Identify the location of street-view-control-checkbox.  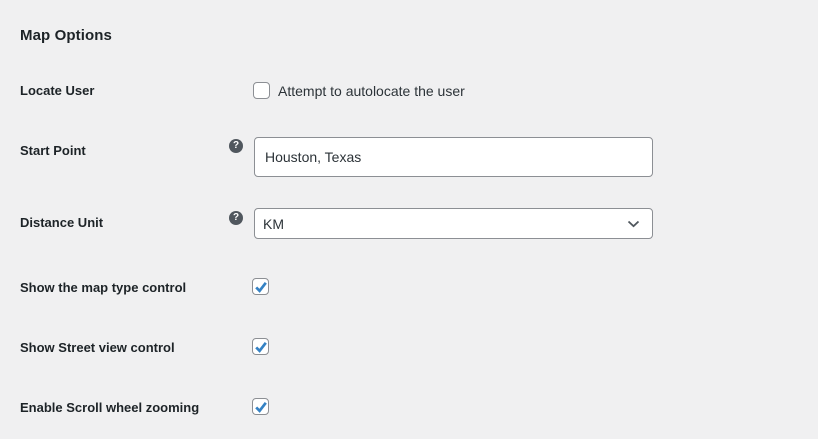
(260, 346).